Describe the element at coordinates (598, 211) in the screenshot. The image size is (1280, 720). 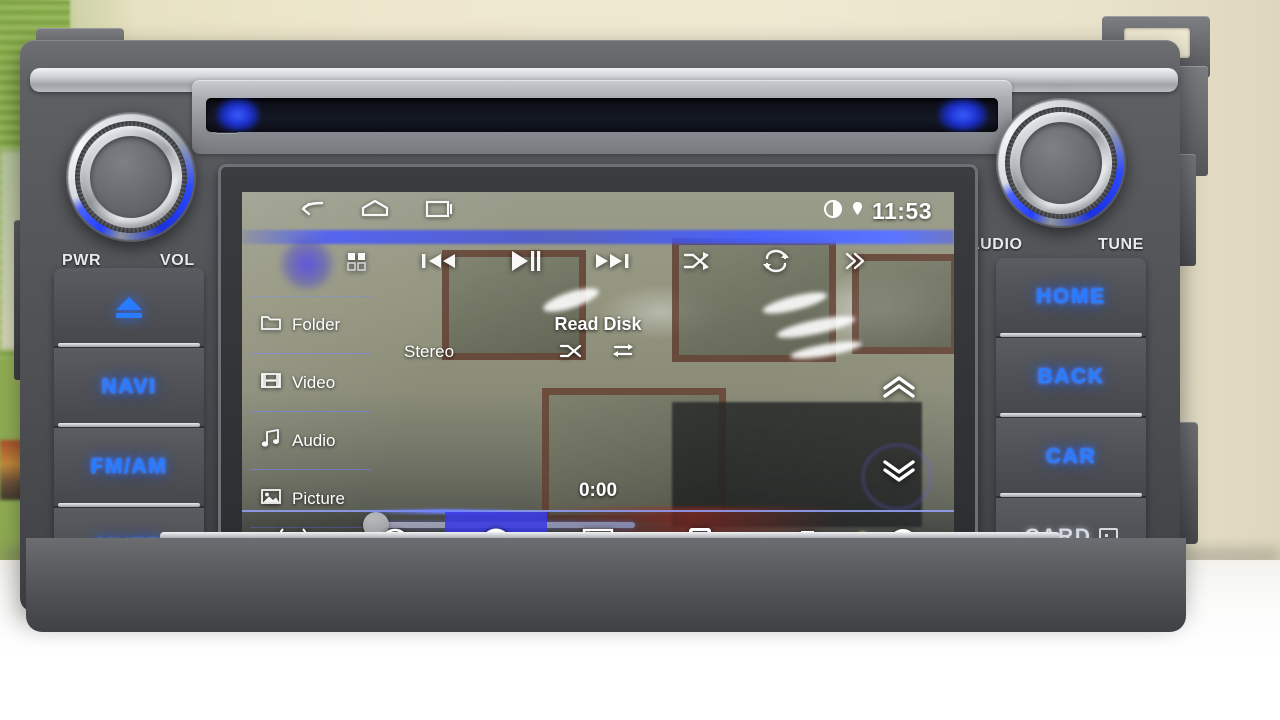
I see `android-status-bar: 11:53` at that location.